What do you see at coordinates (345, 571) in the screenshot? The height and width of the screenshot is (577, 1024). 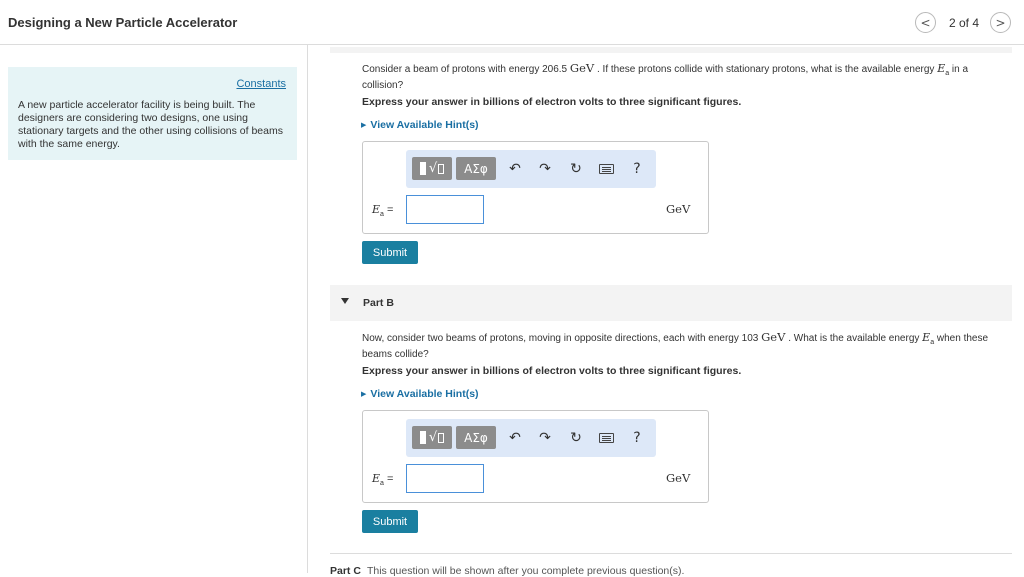 I see `part-c-label: Part C` at bounding box center [345, 571].